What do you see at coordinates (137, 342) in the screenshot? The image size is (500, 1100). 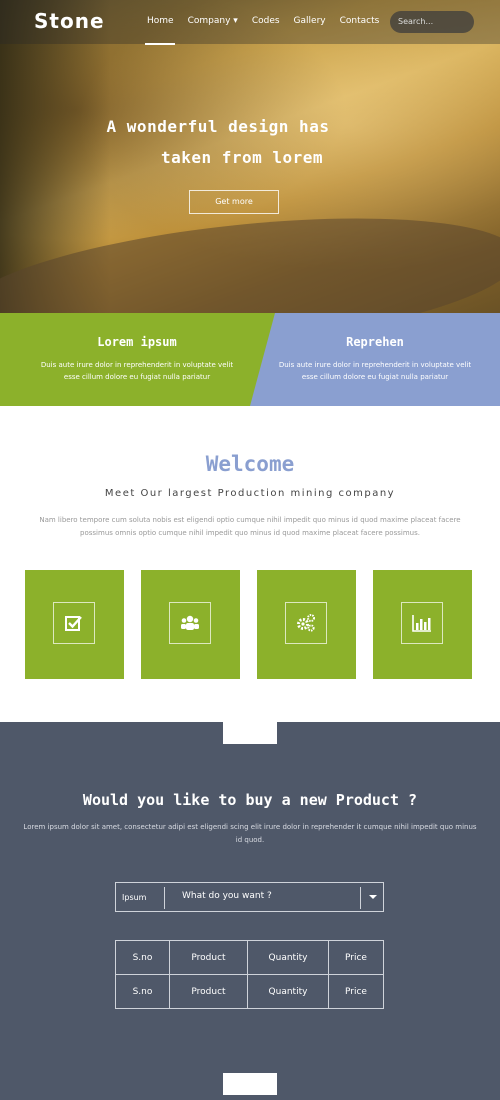 I see `band-title: Lorem ipsum` at bounding box center [137, 342].